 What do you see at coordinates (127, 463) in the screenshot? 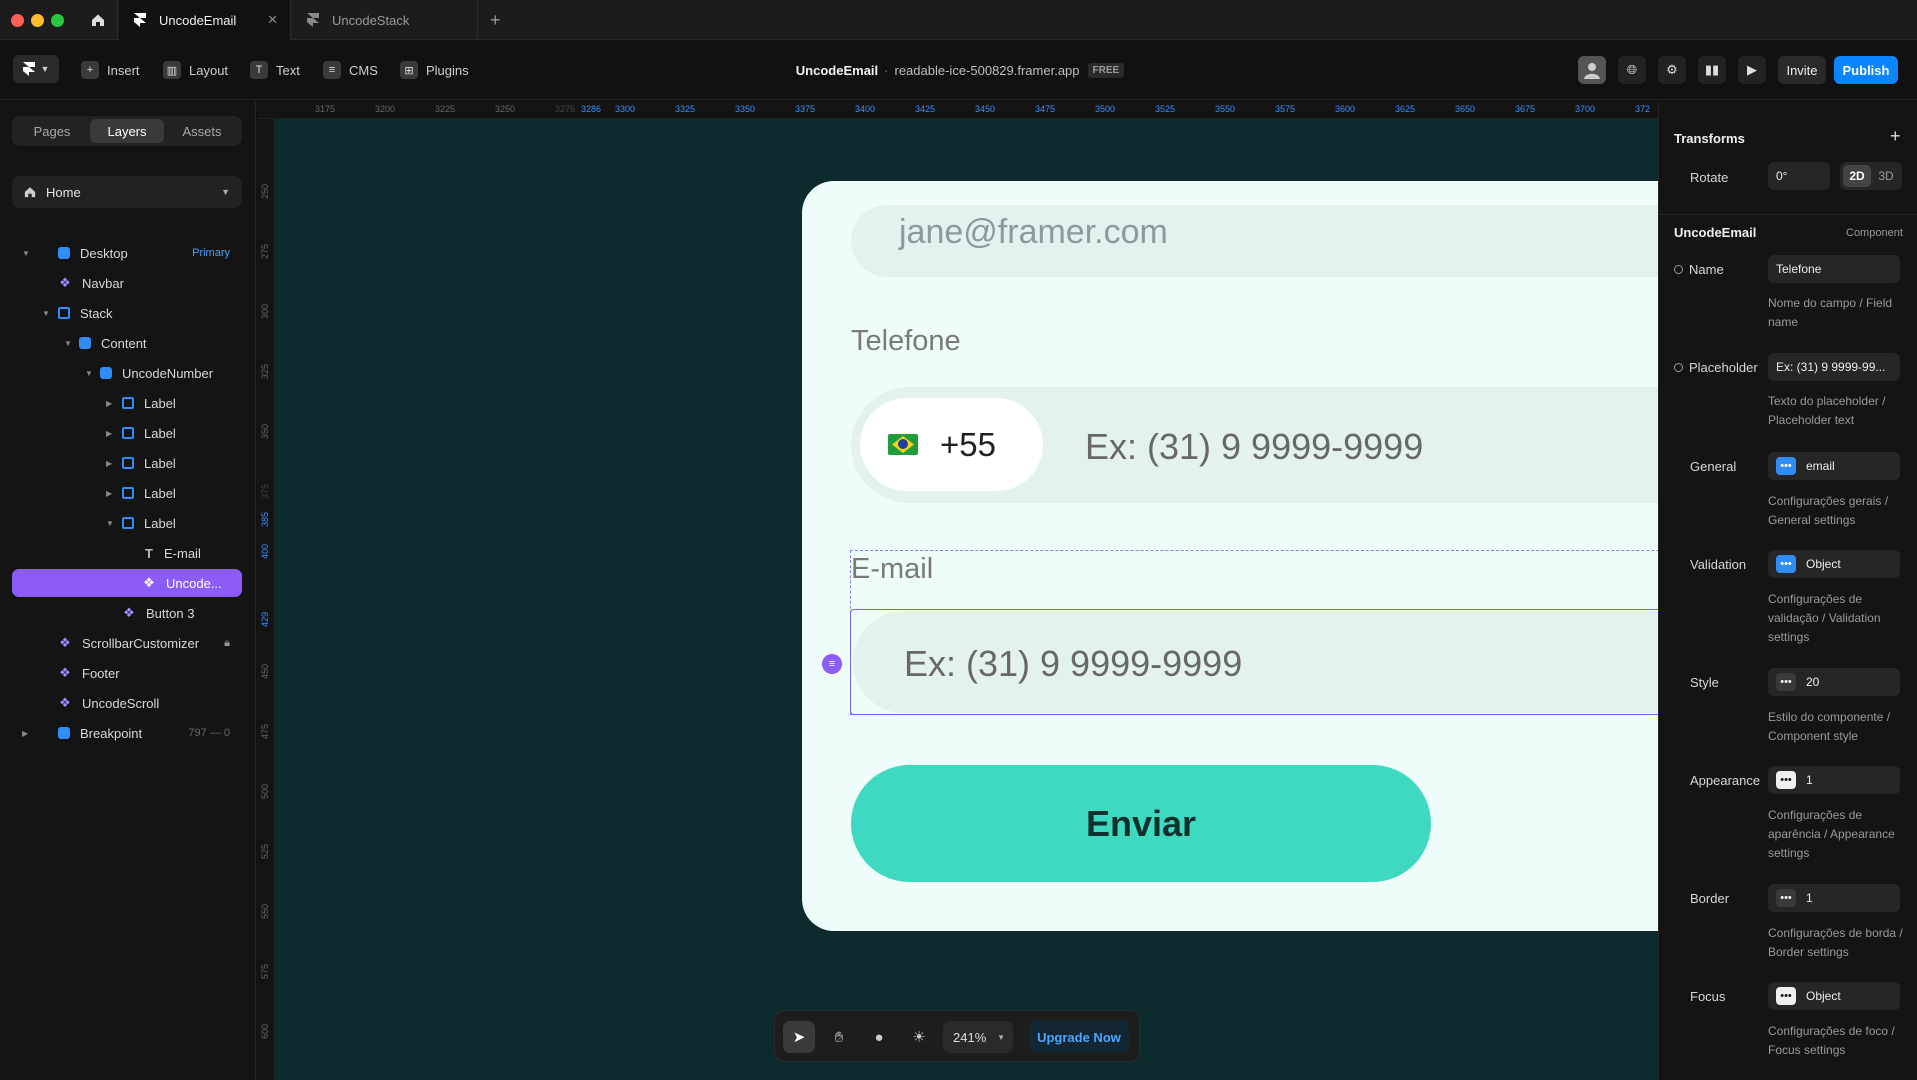
I see `layer-label-3: ▶ Label` at bounding box center [127, 463].